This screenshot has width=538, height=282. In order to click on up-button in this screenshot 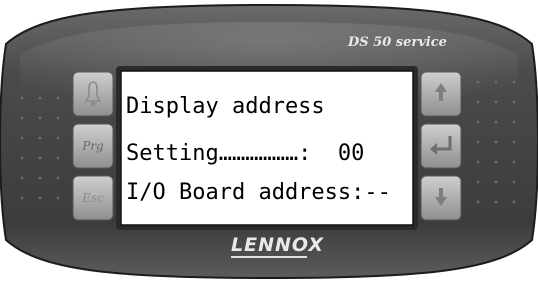, I will do `click(441, 94)`.